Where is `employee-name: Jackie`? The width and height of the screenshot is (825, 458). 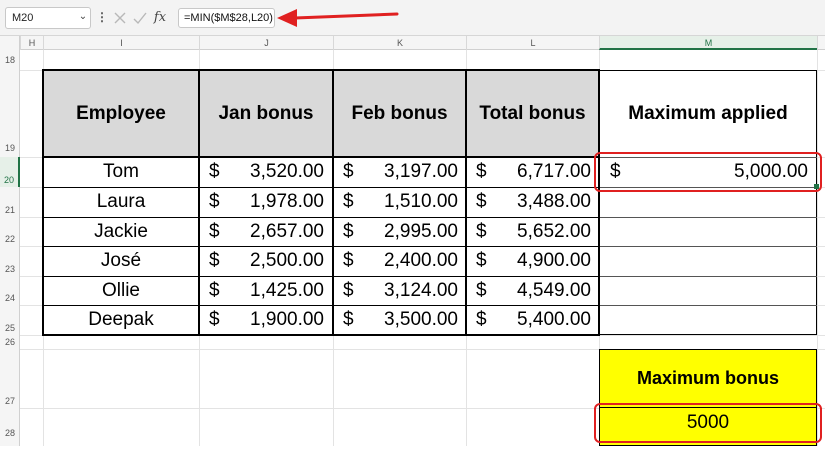 employee-name: Jackie is located at coordinates (121, 231).